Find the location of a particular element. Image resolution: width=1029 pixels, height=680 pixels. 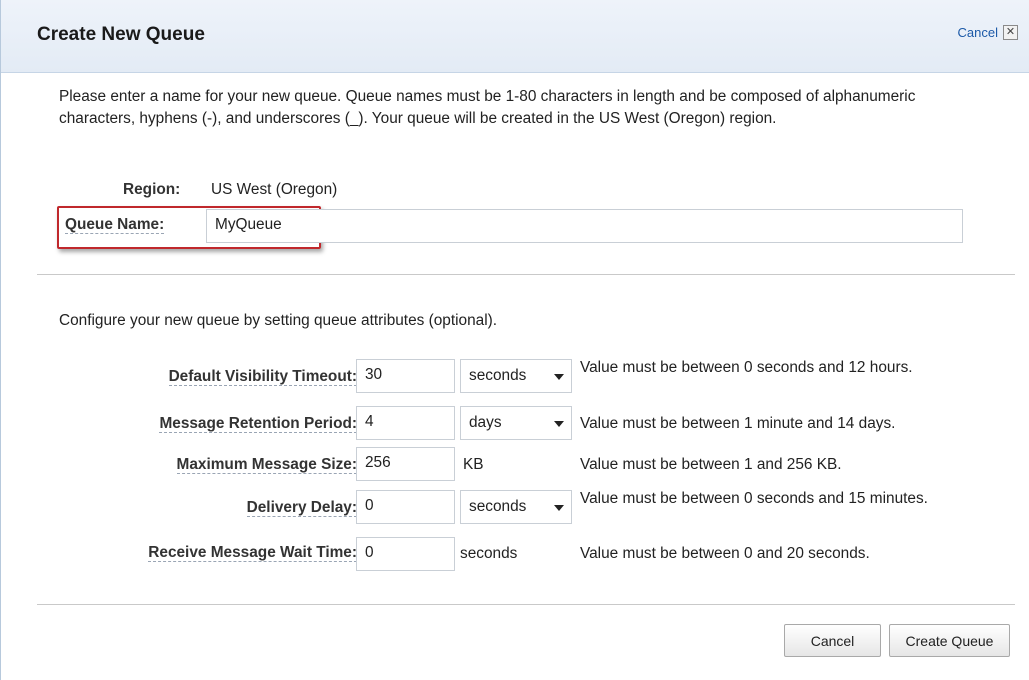

receive-wait-time-label-text: Receive Message Wait Time: is located at coordinates (252, 553).